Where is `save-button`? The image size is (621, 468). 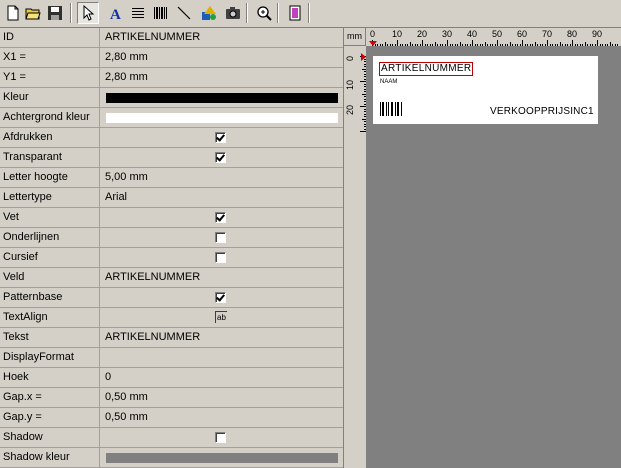
save-button is located at coordinates (55, 13).